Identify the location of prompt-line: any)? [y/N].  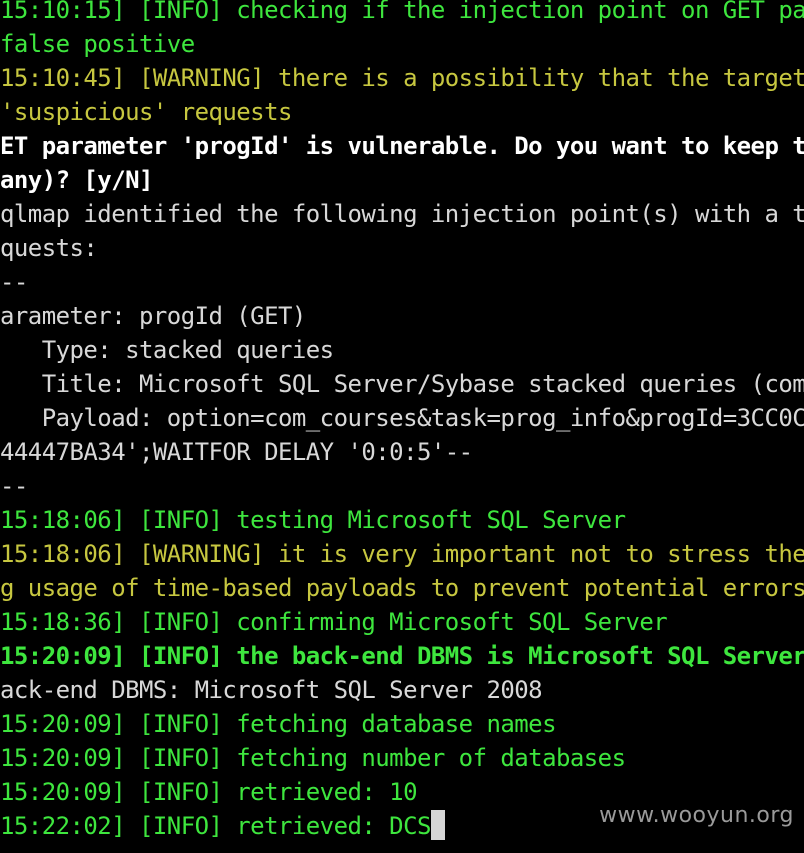
(76, 180).